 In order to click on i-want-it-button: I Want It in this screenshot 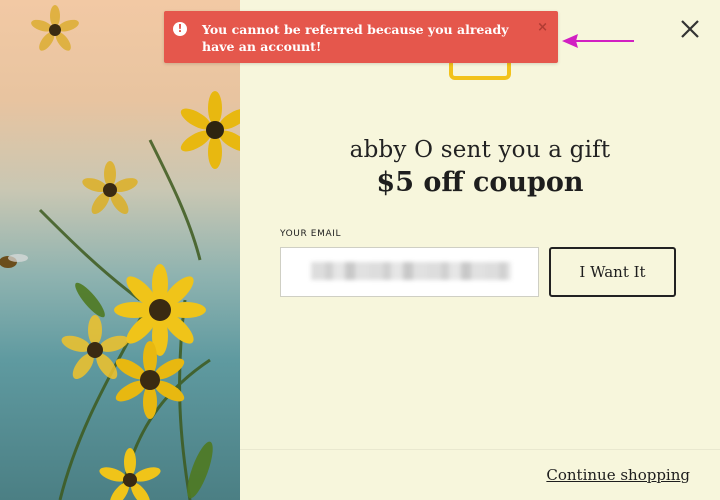, I will do `click(612, 272)`.